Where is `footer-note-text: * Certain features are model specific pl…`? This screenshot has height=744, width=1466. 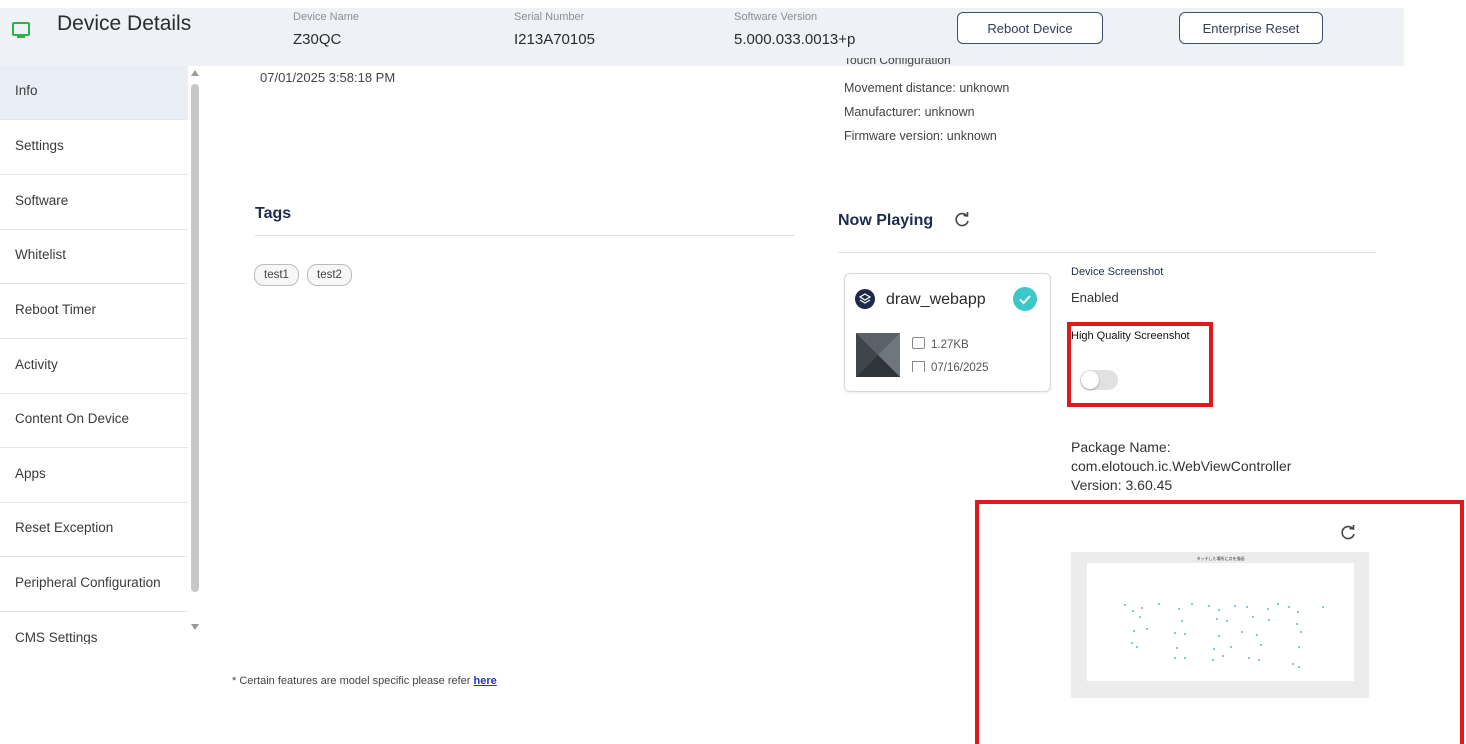 footer-note-text: * Certain features are model specific pl… is located at coordinates (351, 681).